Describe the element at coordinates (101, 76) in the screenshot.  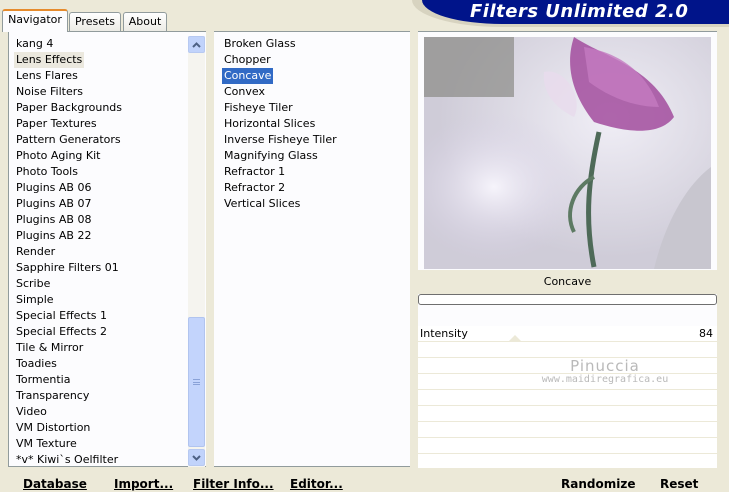
I see `category-row: Lens Flares` at that location.